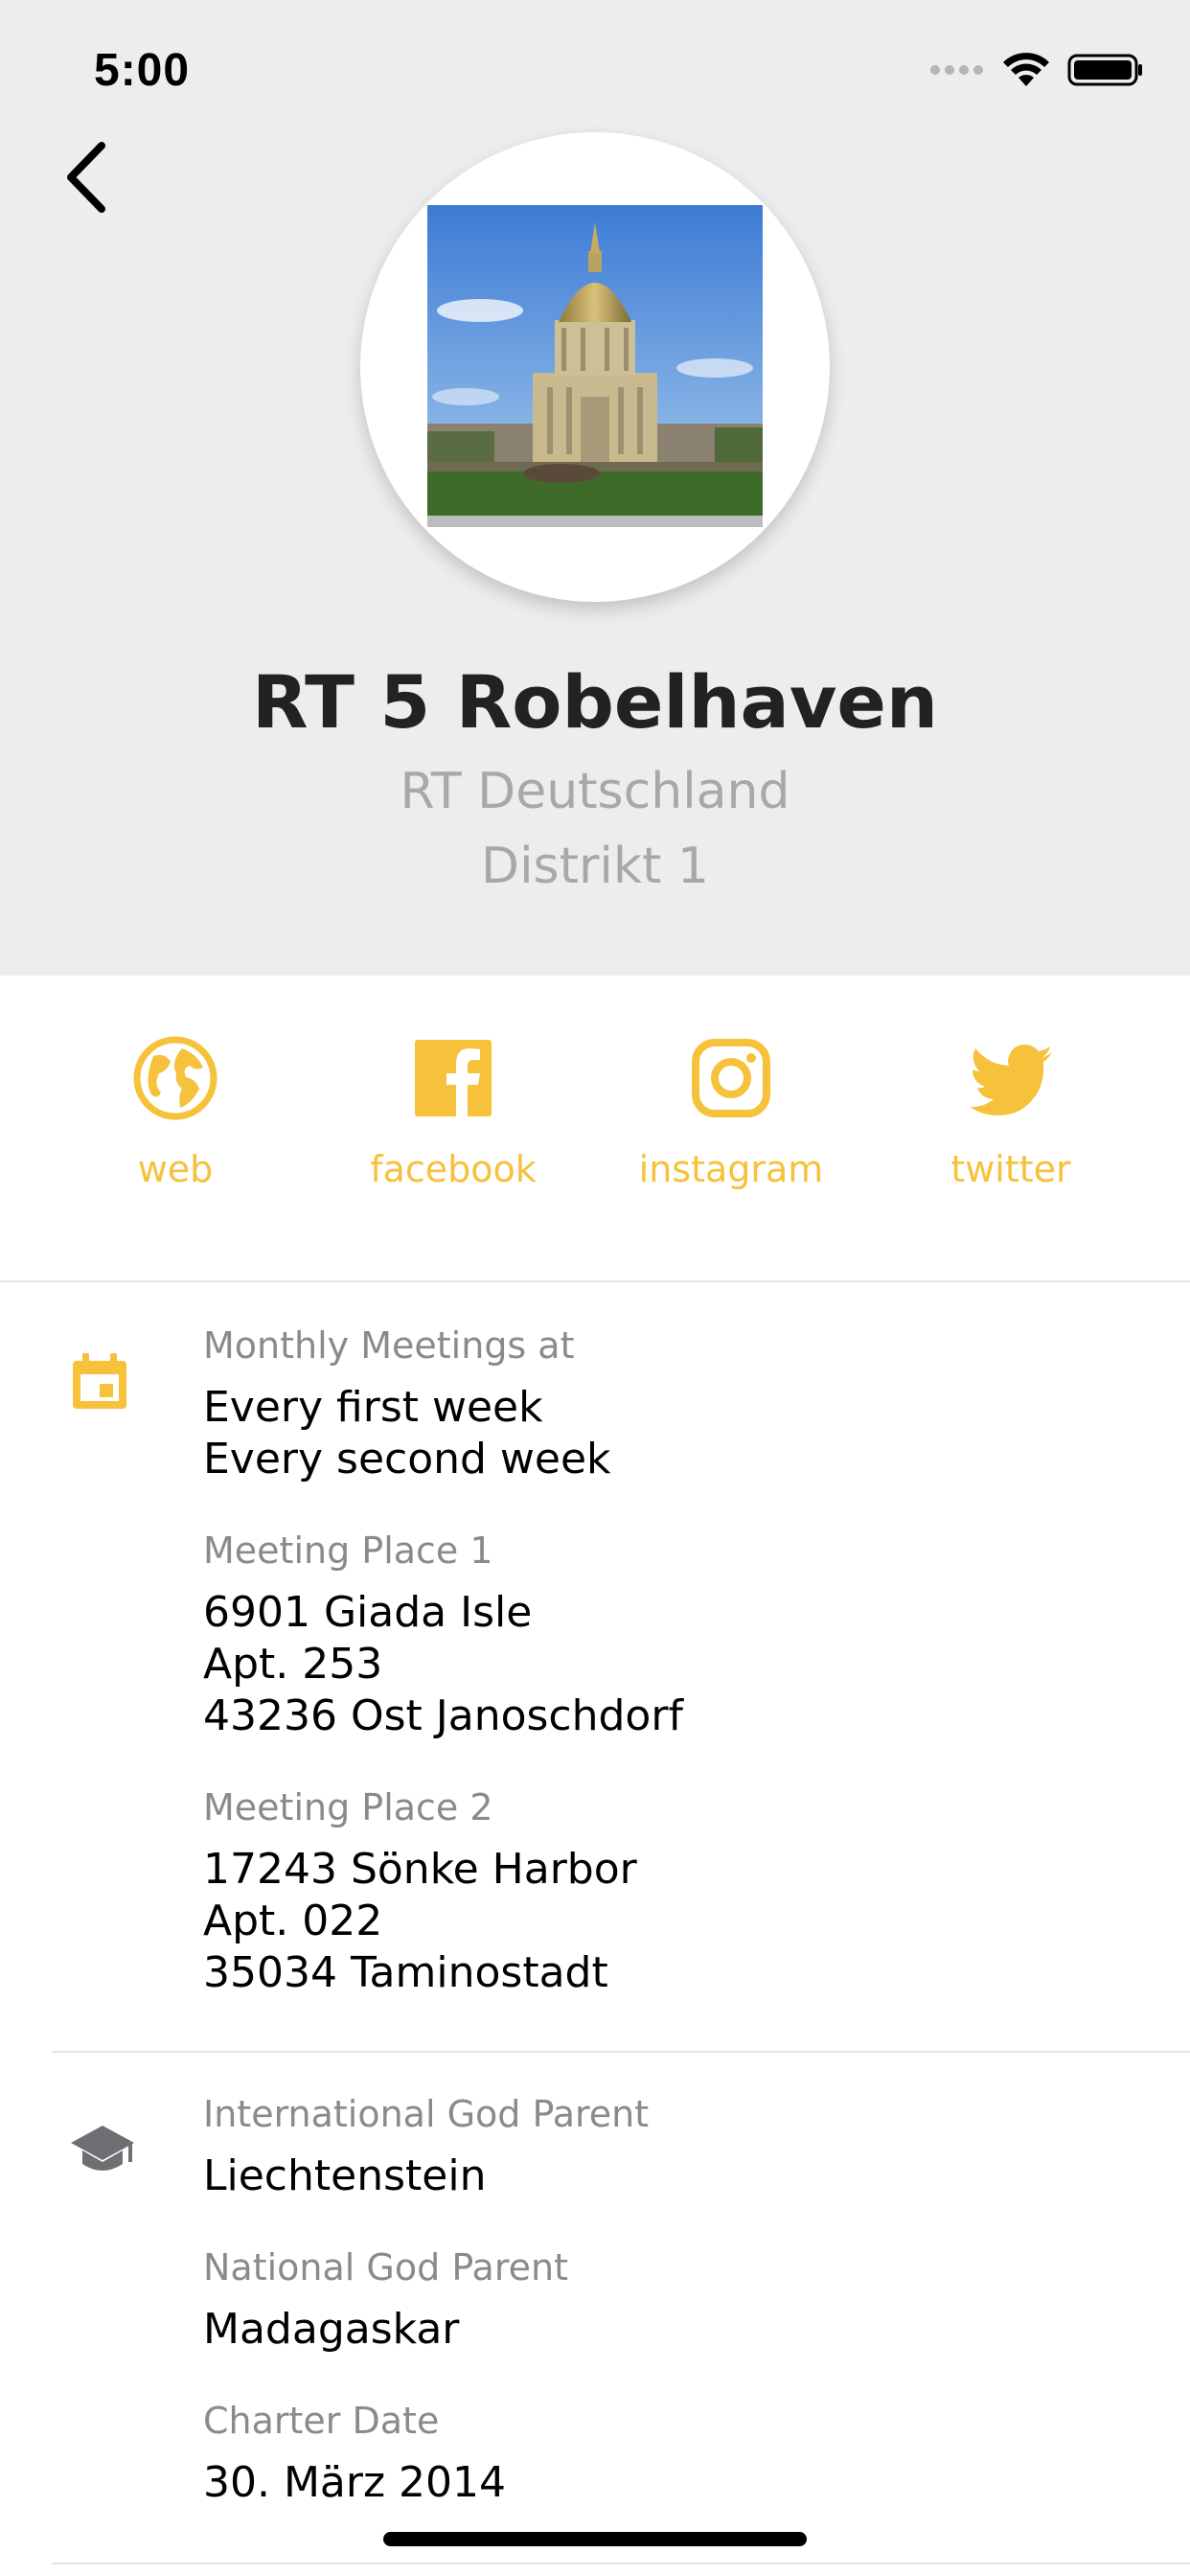 The image size is (1190, 2576). What do you see at coordinates (731, 1078) in the screenshot?
I see `instagram-icon` at bounding box center [731, 1078].